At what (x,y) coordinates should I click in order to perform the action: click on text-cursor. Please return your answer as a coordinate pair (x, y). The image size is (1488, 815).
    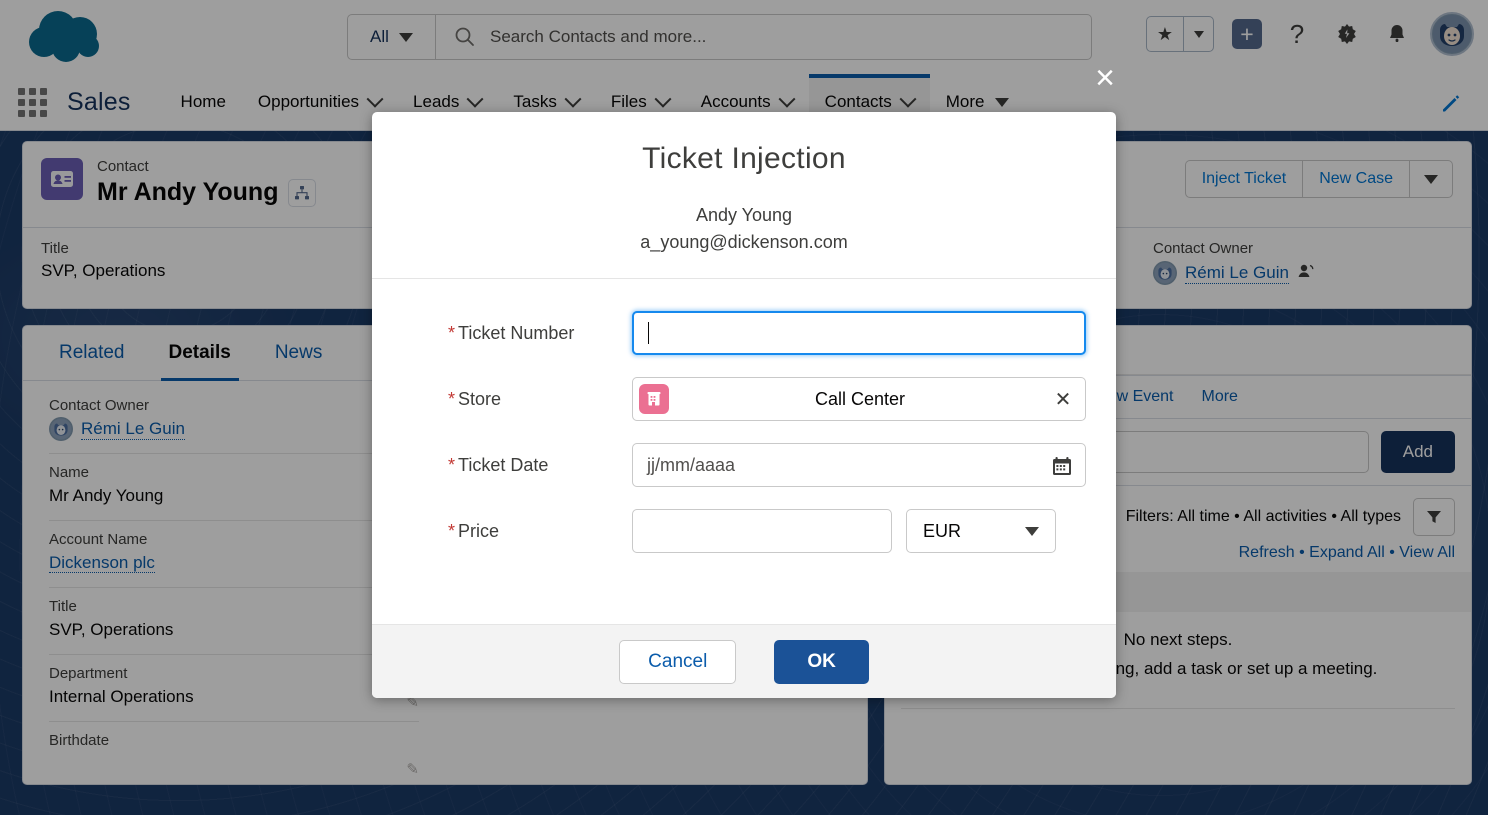
    Looking at the image, I should click on (648, 333).